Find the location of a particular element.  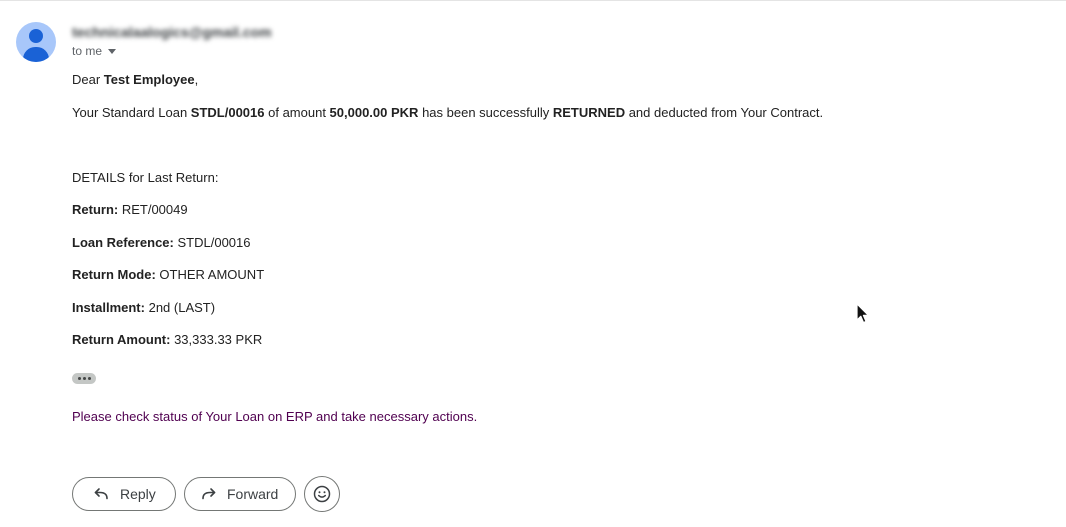

detail-label: Loan Reference: is located at coordinates (123, 242).